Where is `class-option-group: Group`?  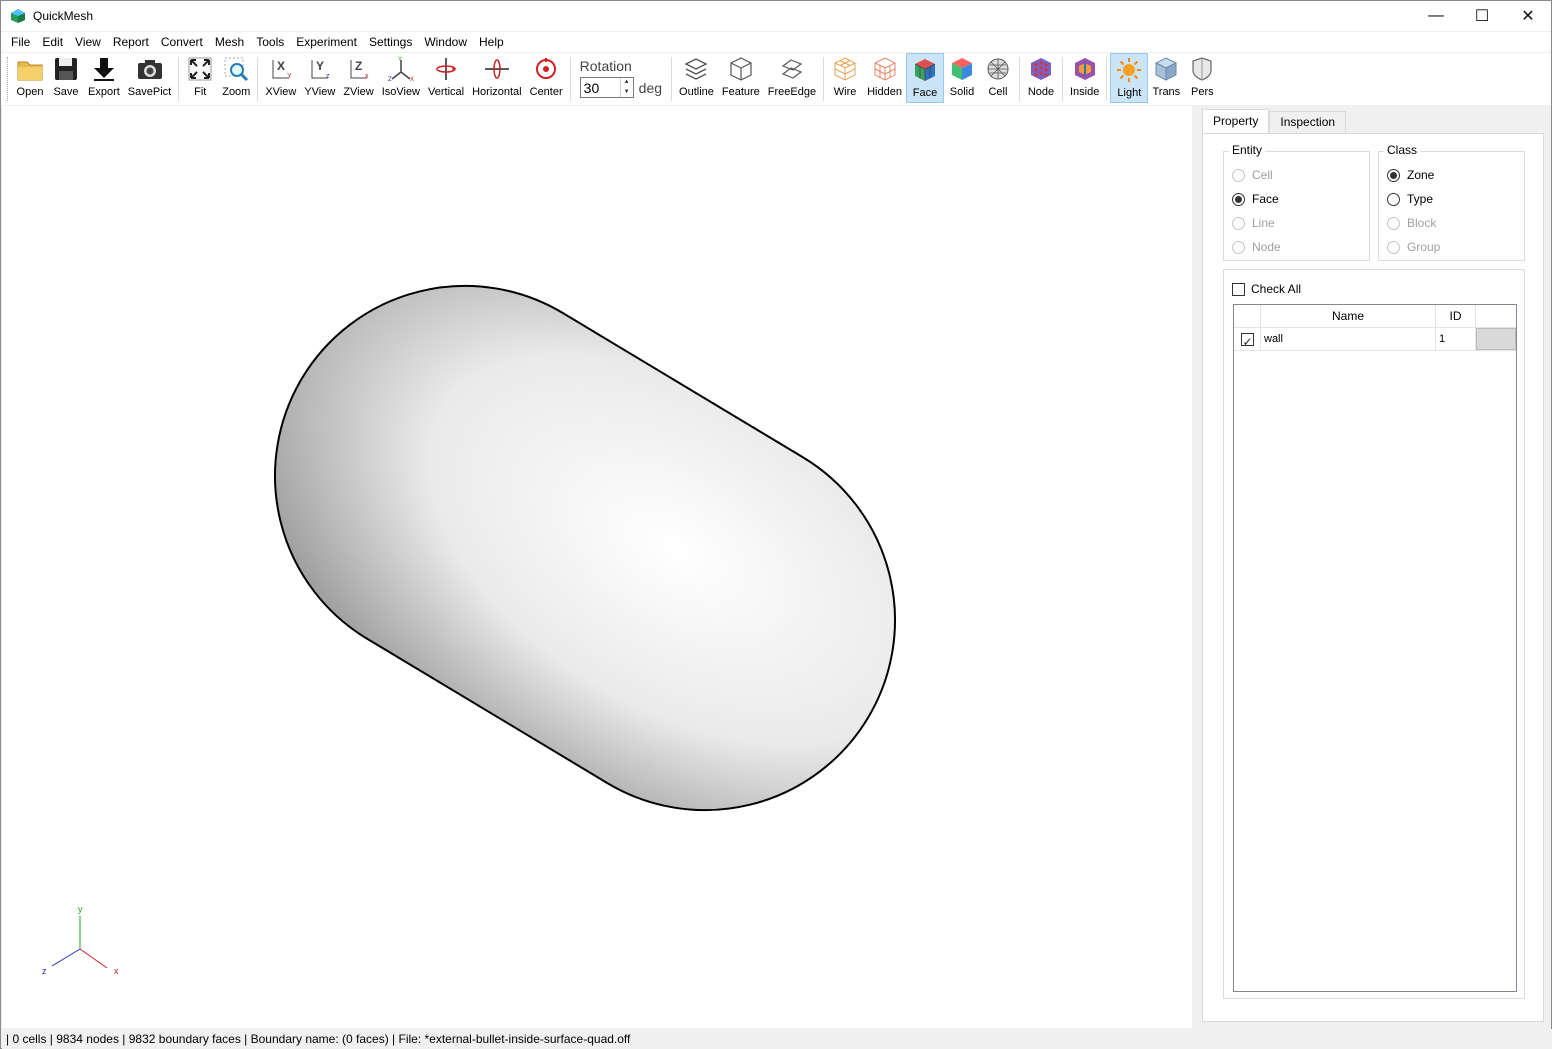
class-option-group: Group is located at coordinates (1413, 247).